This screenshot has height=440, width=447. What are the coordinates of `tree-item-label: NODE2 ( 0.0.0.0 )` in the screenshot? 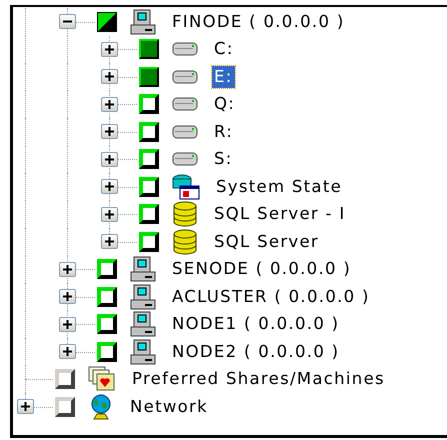 It's located at (256, 351).